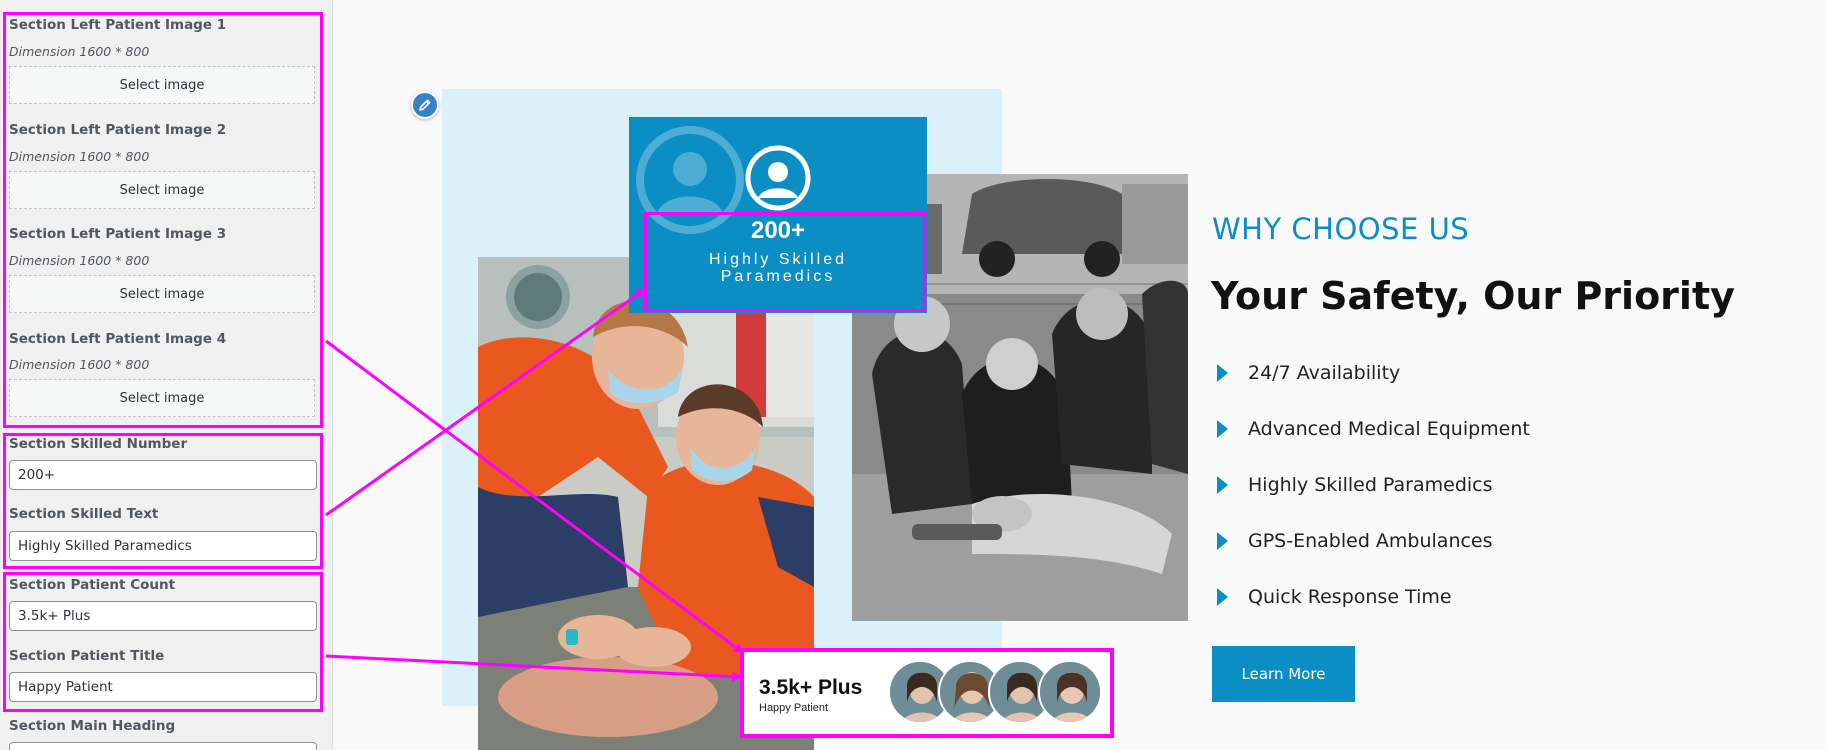 This screenshot has height=750, width=1827. What do you see at coordinates (1350, 597) in the screenshot?
I see `feature-text: Quick Response Time` at bounding box center [1350, 597].